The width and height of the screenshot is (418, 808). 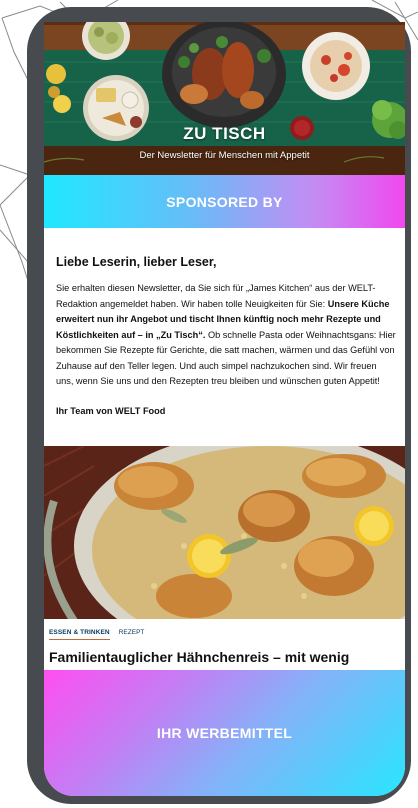 I want to click on ad-label: IHR WERBEMITTEL, so click(x=224, y=733).